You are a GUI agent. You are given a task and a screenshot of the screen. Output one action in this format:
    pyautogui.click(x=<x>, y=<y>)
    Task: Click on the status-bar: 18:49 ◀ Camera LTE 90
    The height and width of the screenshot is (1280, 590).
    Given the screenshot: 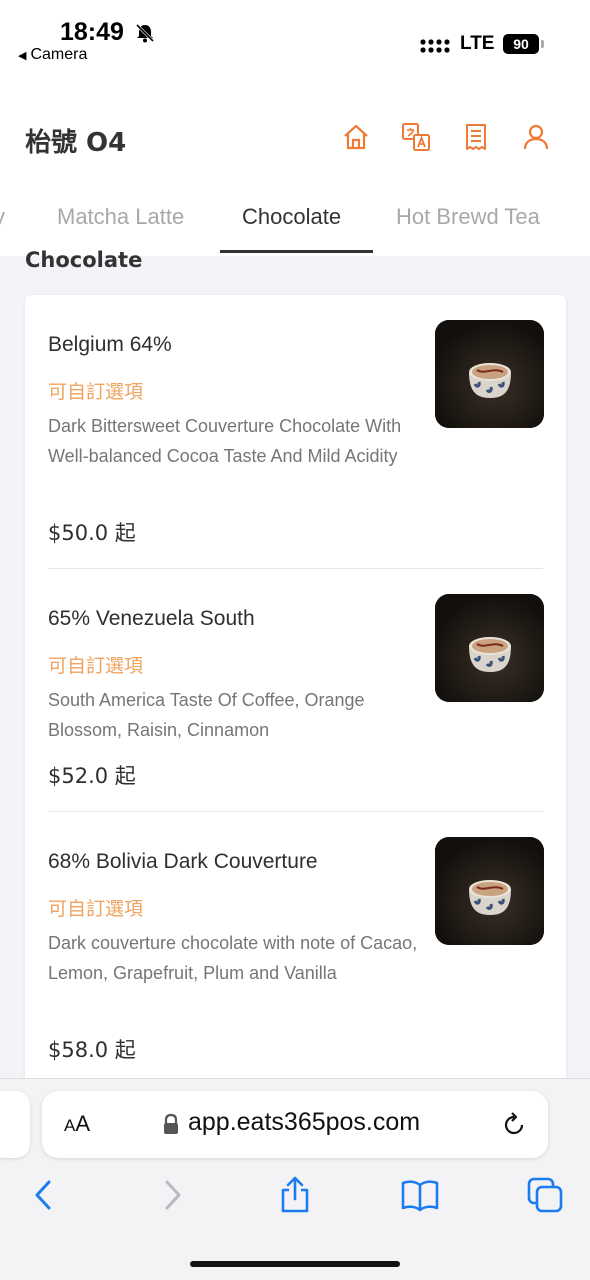 What is the action you would take?
    pyautogui.click(x=295, y=46)
    